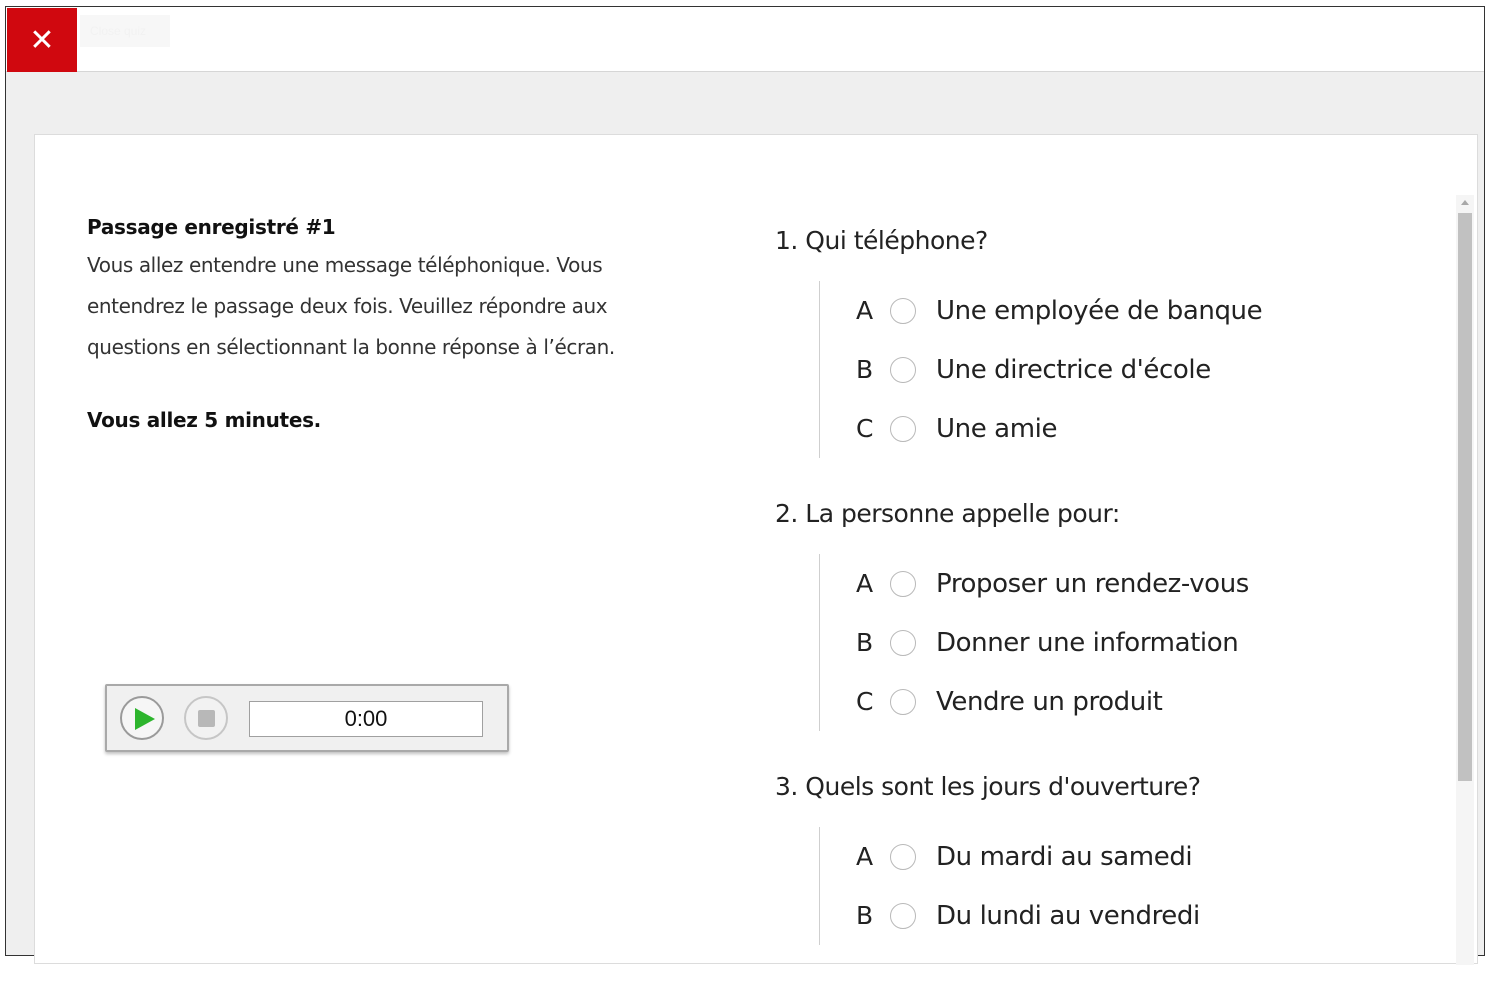 The height and width of the screenshot is (981, 1489). I want to click on option-text: Proposer un rendez-vous, so click(1092, 583).